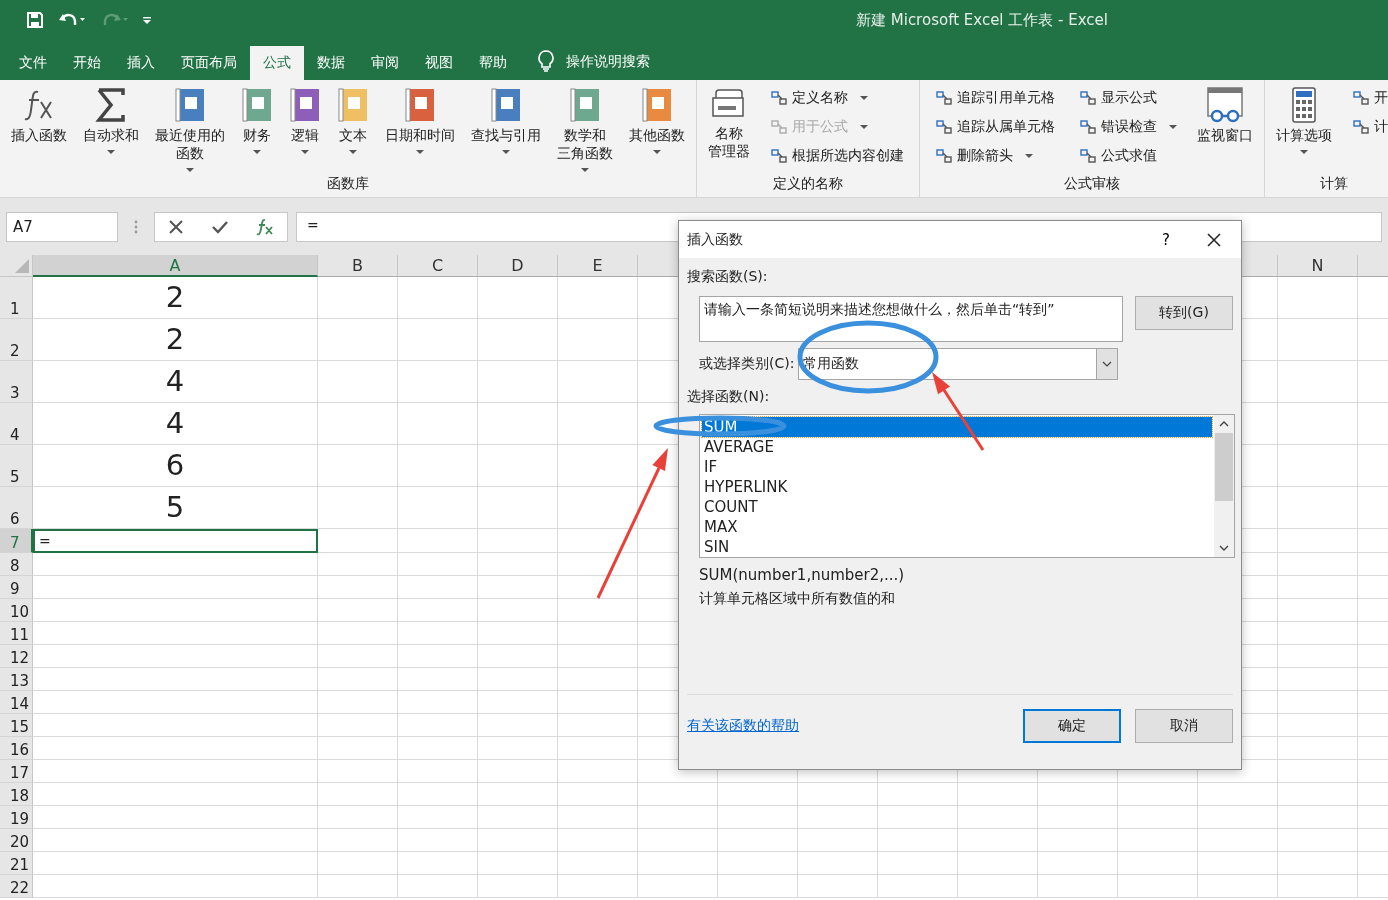 The height and width of the screenshot is (900, 1388). Describe the element at coordinates (747, 364) in the screenshot. I see `category-label: 或选择类别(C):` at that location.